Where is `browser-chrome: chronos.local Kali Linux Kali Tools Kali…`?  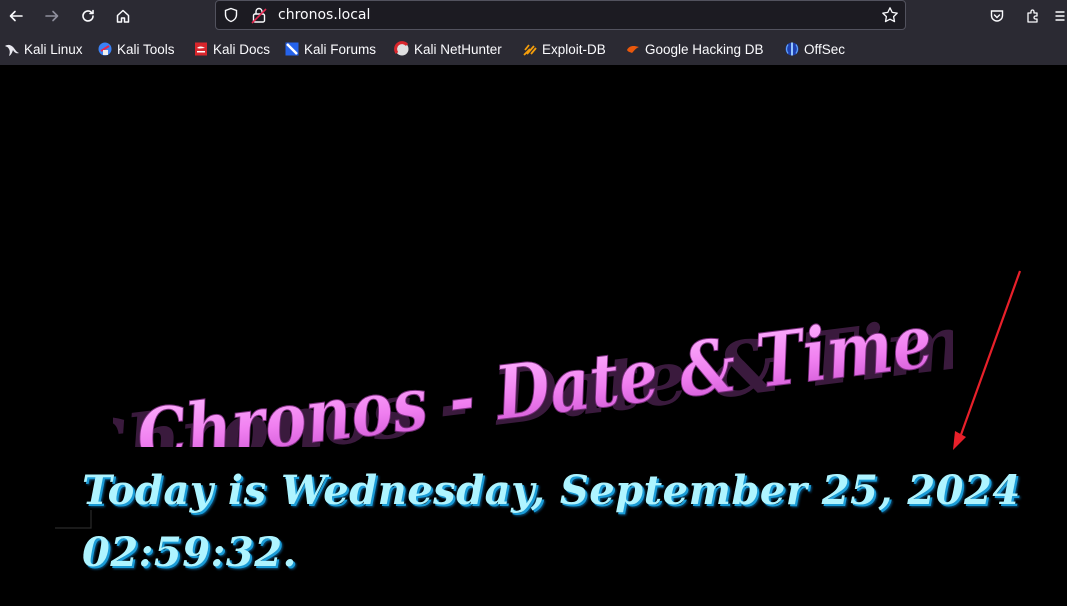 browser-chrome: chronos.local Kali Linux Kali Tools Kali… is located at coordinates (533, 32).